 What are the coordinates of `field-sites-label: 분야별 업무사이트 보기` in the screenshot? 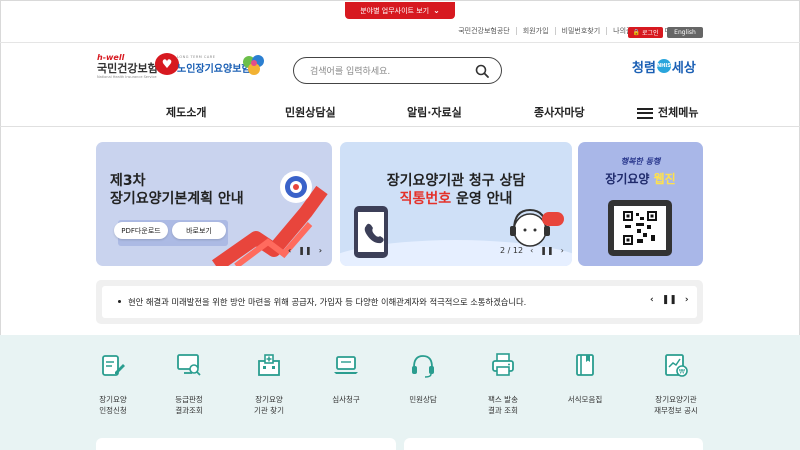 It's located at (395, 10).